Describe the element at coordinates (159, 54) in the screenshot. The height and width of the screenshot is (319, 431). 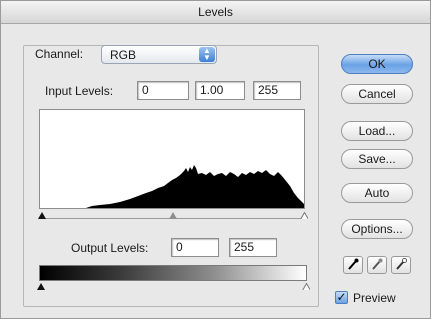
I see `channel-select: RGB ▲ ▼` at that location.